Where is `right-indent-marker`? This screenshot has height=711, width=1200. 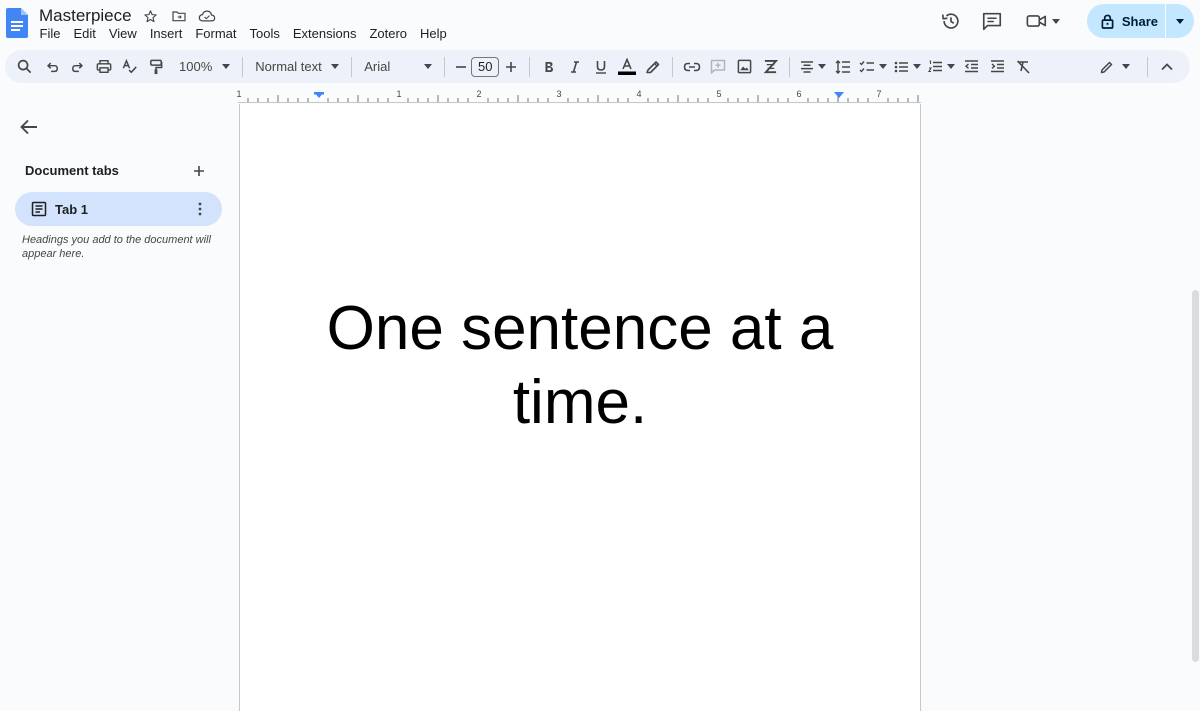 right-indent-marker is located at coordinates (839, 95).